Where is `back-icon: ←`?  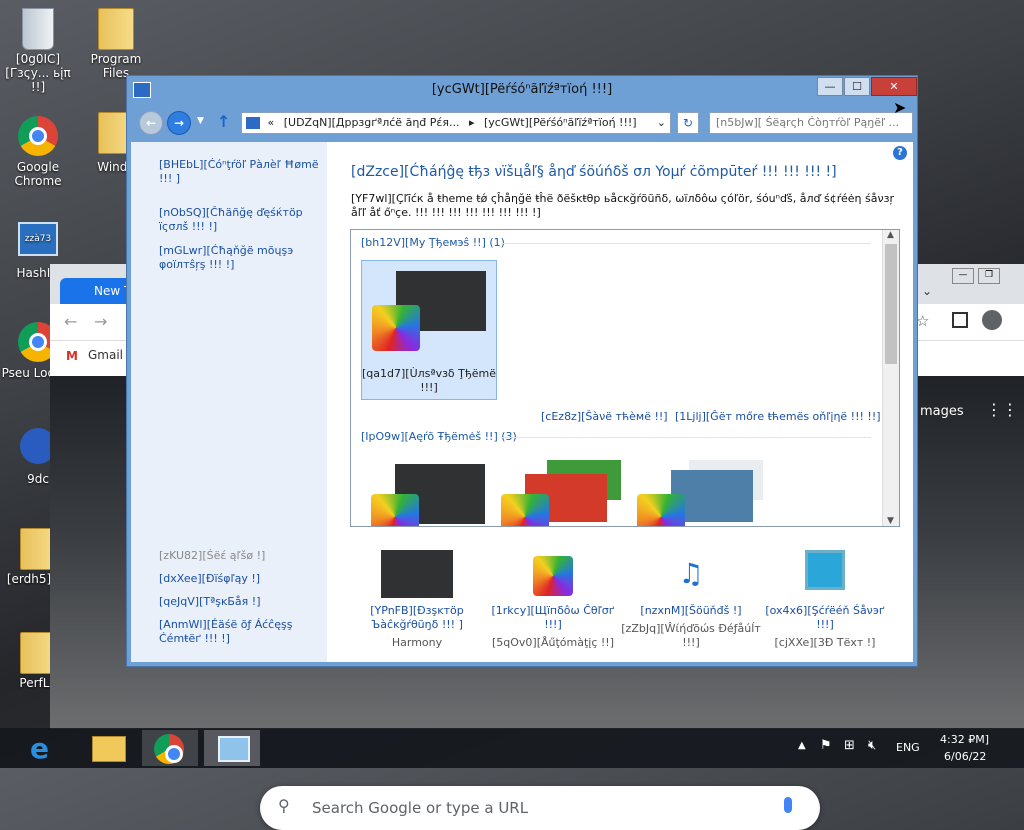 back-icon: ← is located at coordinates (70, 321).